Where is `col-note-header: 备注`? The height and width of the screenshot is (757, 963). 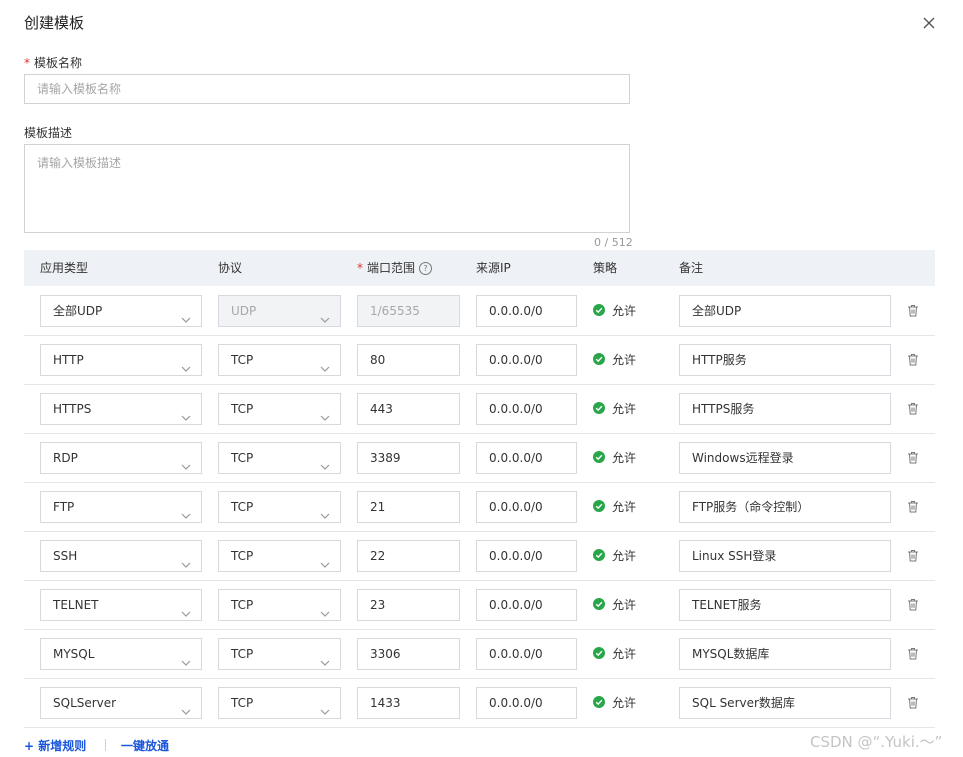
col-note-header: 备注 is located at coordinates (691, 268).